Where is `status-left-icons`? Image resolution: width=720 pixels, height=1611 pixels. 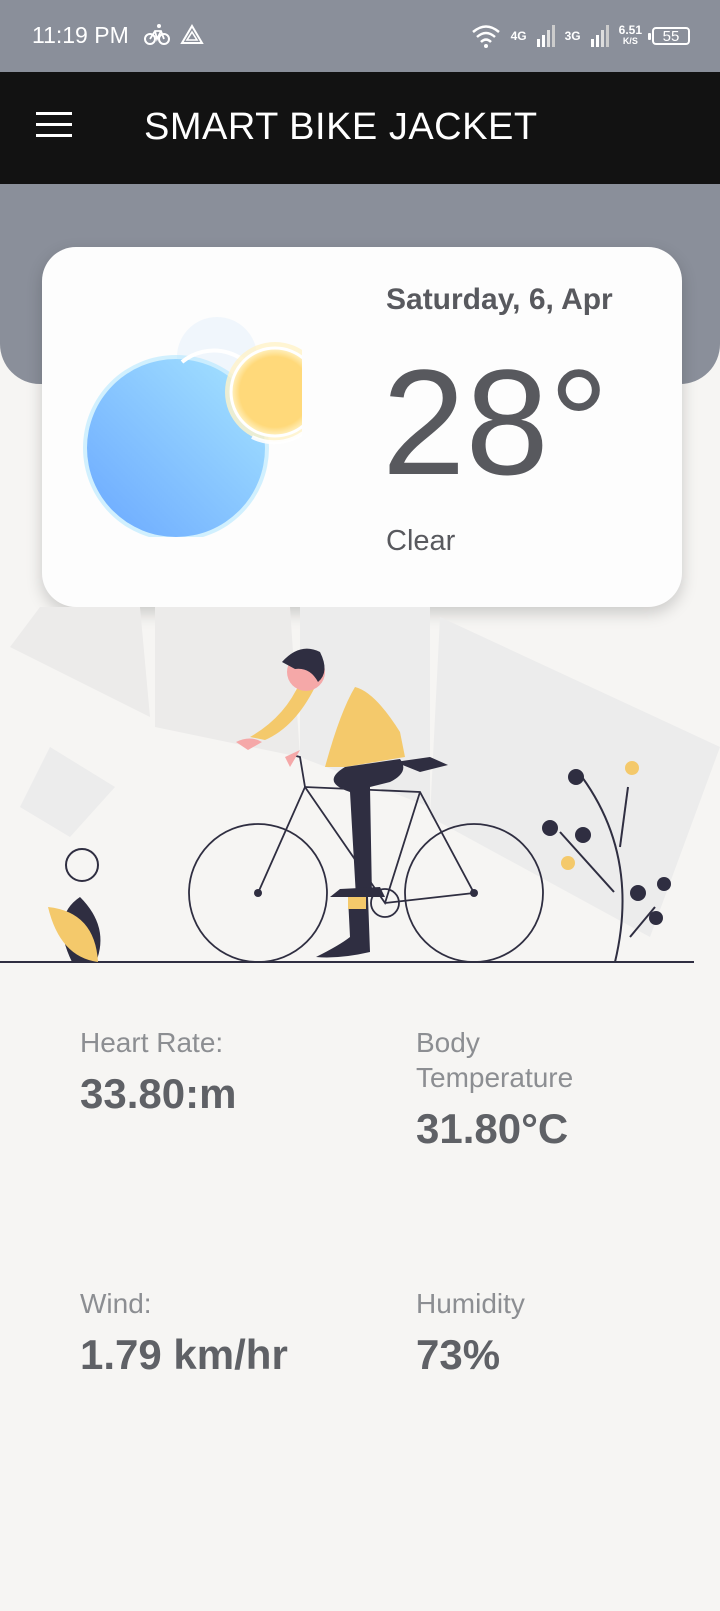
status-left-icons is located at coordinates (174, 37).